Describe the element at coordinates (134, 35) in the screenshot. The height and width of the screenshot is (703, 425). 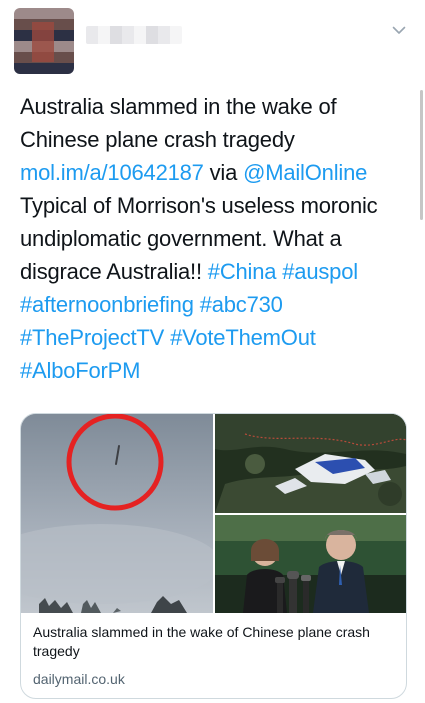
I see `author-name-redacted` at that location.